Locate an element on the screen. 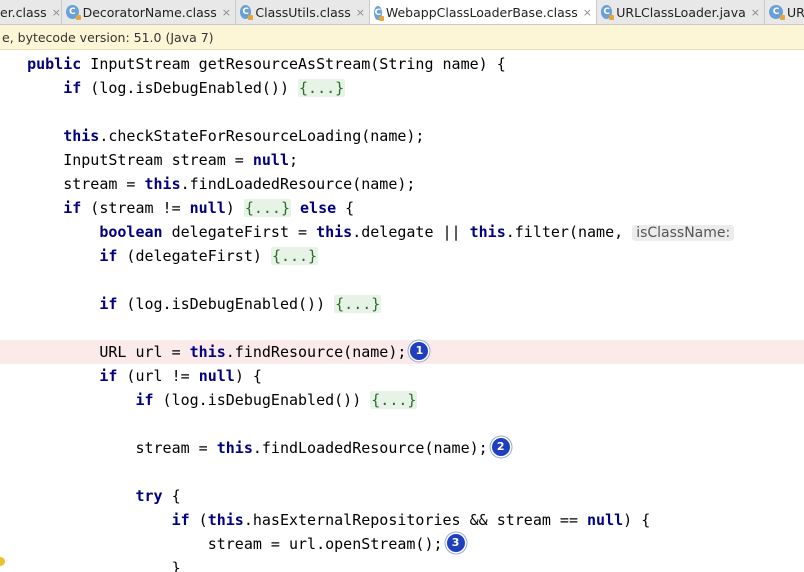  code-line: if (delegateFirst) {...} is located at coordinates (402, 256).